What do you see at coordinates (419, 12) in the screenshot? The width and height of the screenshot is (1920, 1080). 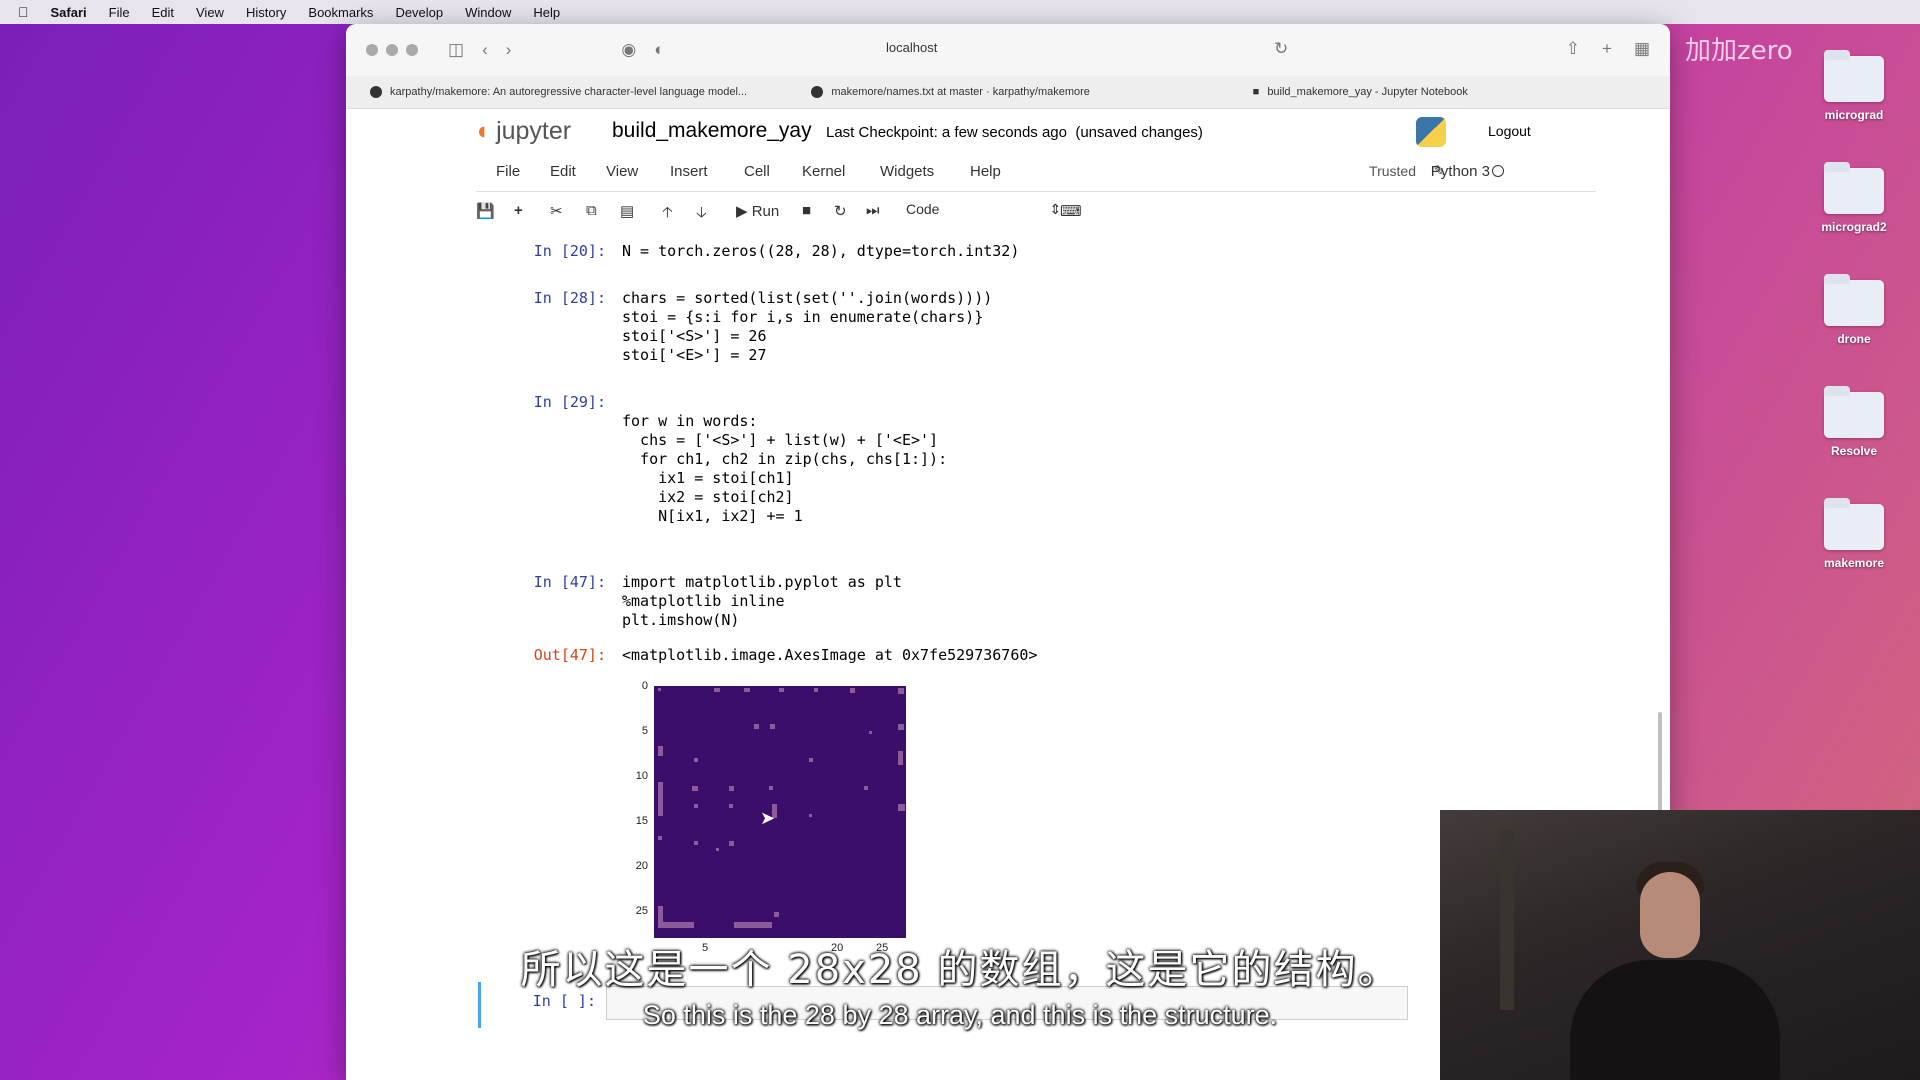 I see `menubar-develop: Develop` at bounding box center [419, 12].